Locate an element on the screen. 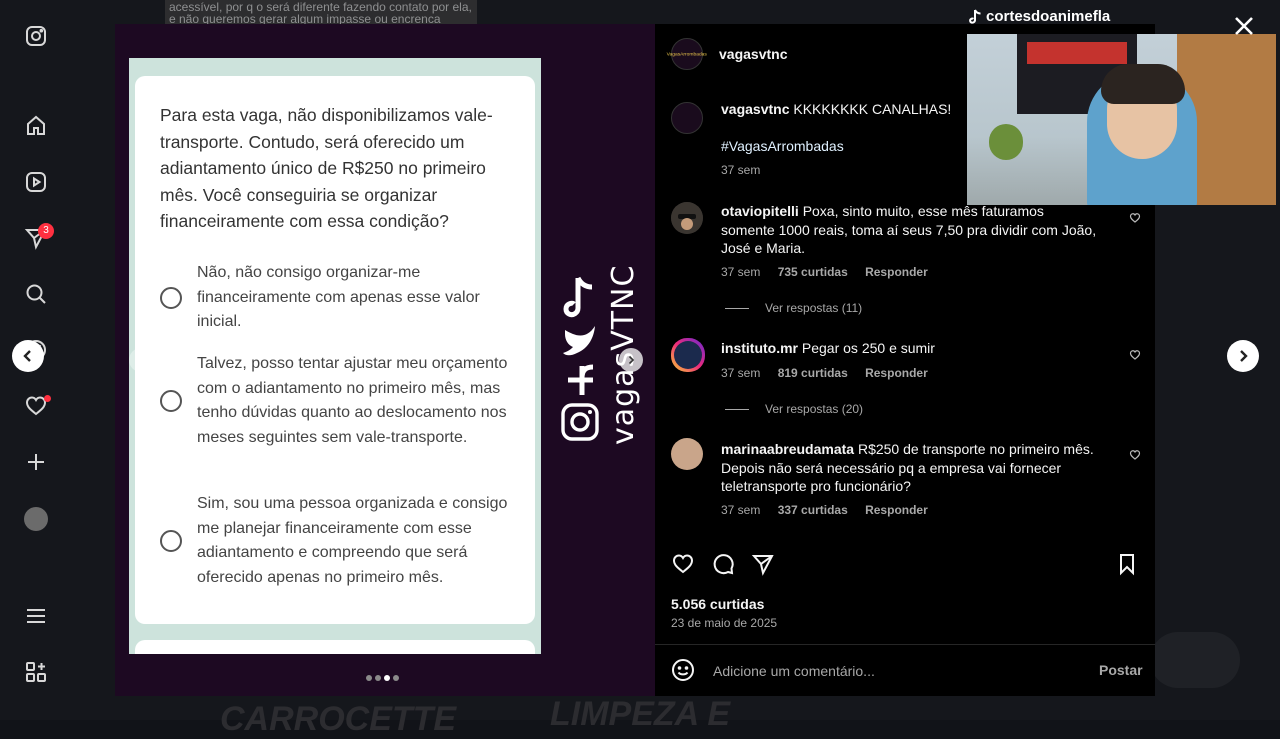 This screenshot has width=1280, height=739. carousel-indicator is located at coordinates (382, 678).